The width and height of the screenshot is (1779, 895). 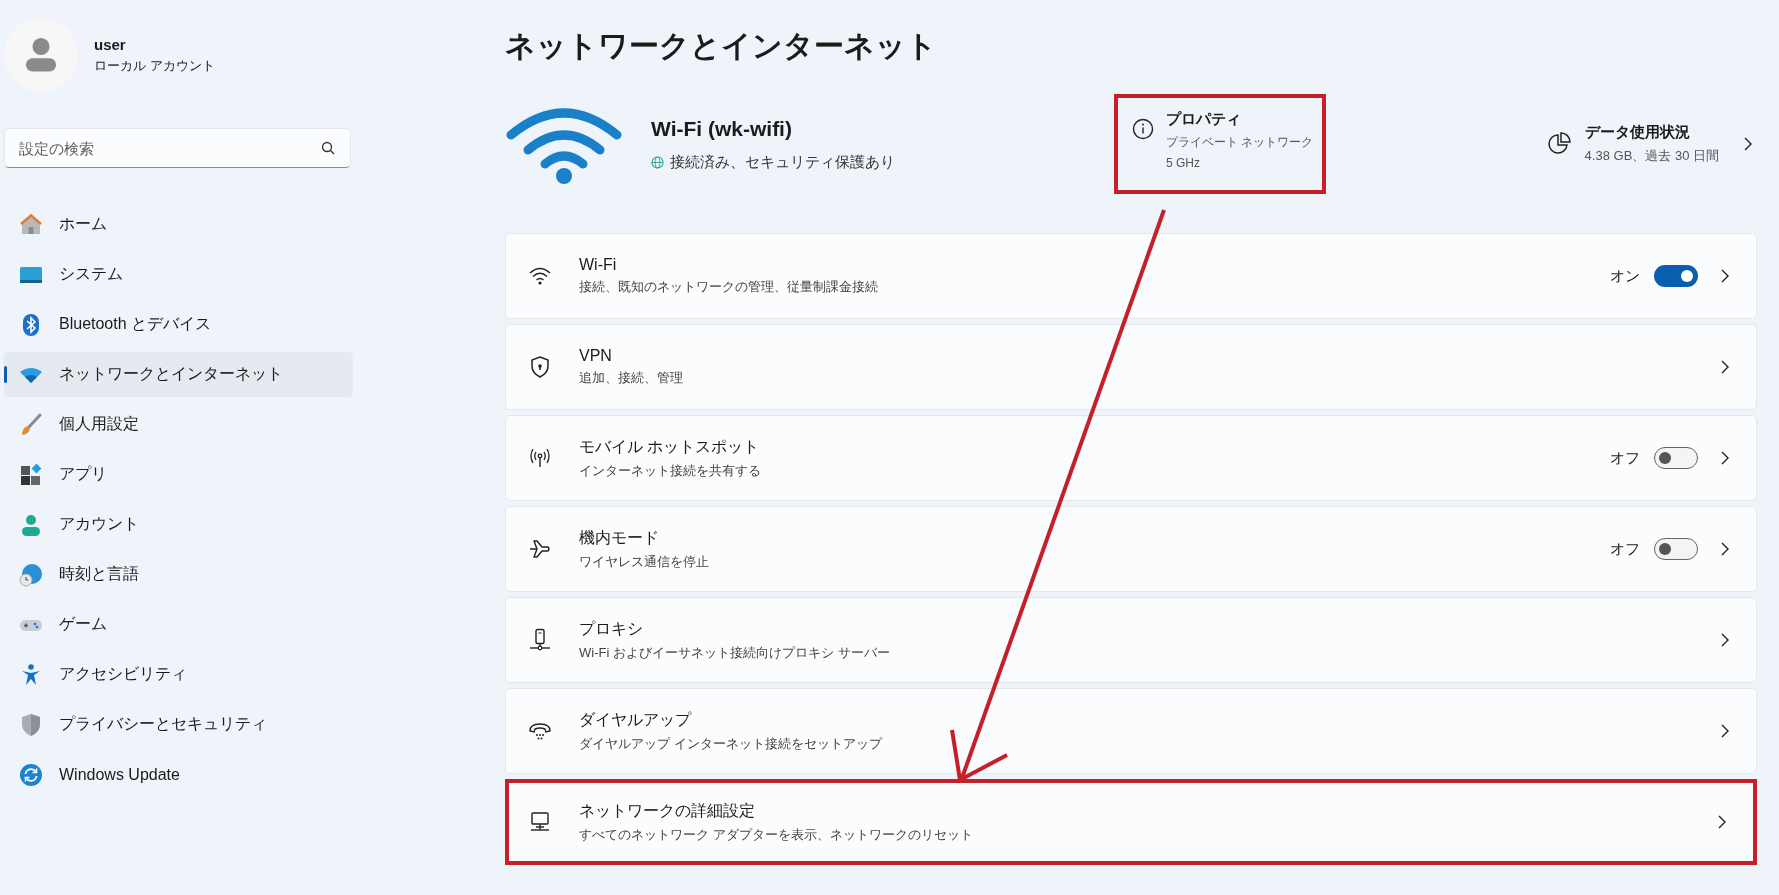 What do you see at coordinates (1240, 142) in the screenshot?
I see `properties-detail: プライベート ネットワーク` at bounding box center [1240, 142].